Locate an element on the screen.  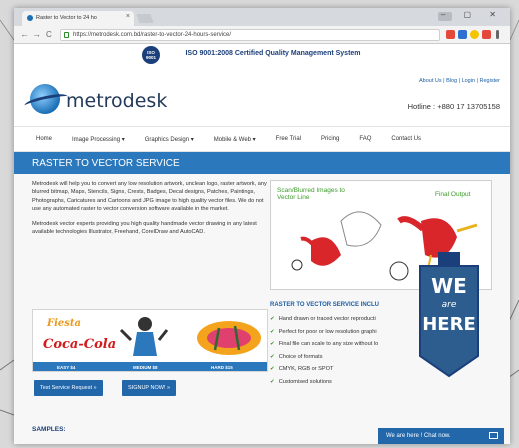
chat-now-bar: We are here ! Chat now. is located at coordinates (441, 436).